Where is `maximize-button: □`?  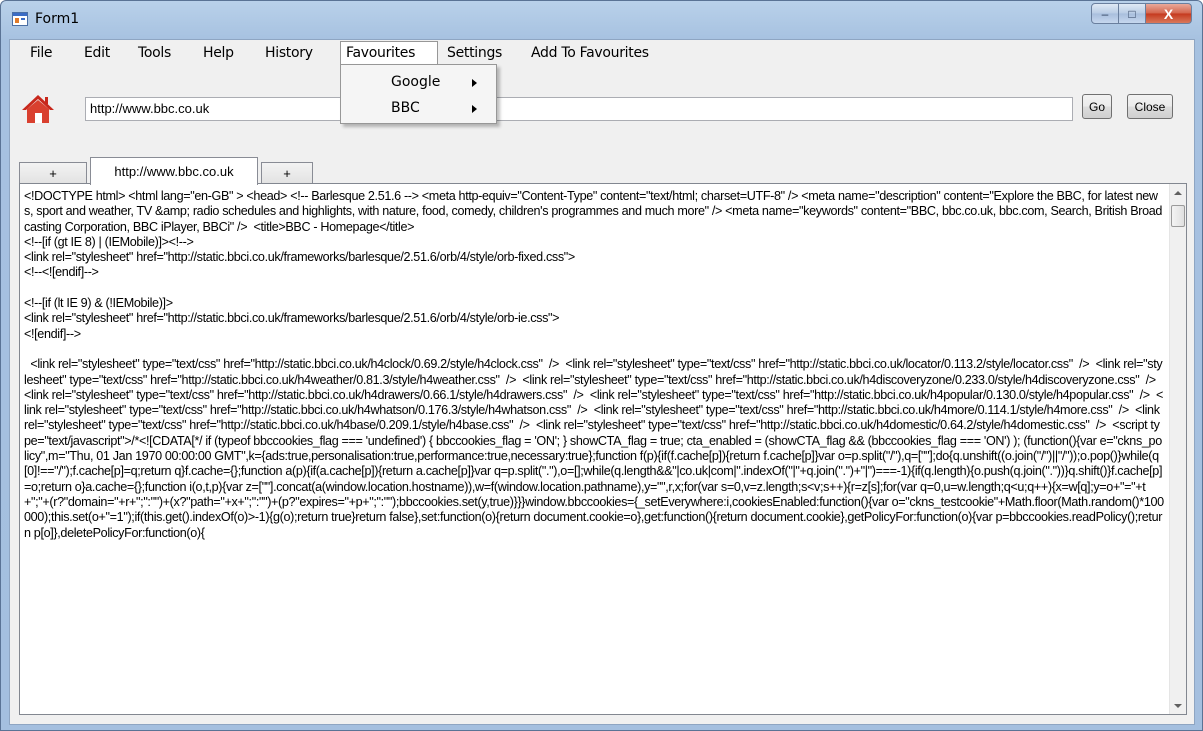 maximize-button: □ is located at coordinates (1132, 13).